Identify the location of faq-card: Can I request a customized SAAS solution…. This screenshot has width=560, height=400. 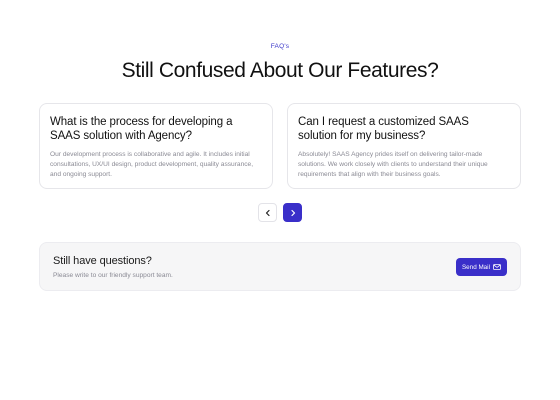
(404, 146).